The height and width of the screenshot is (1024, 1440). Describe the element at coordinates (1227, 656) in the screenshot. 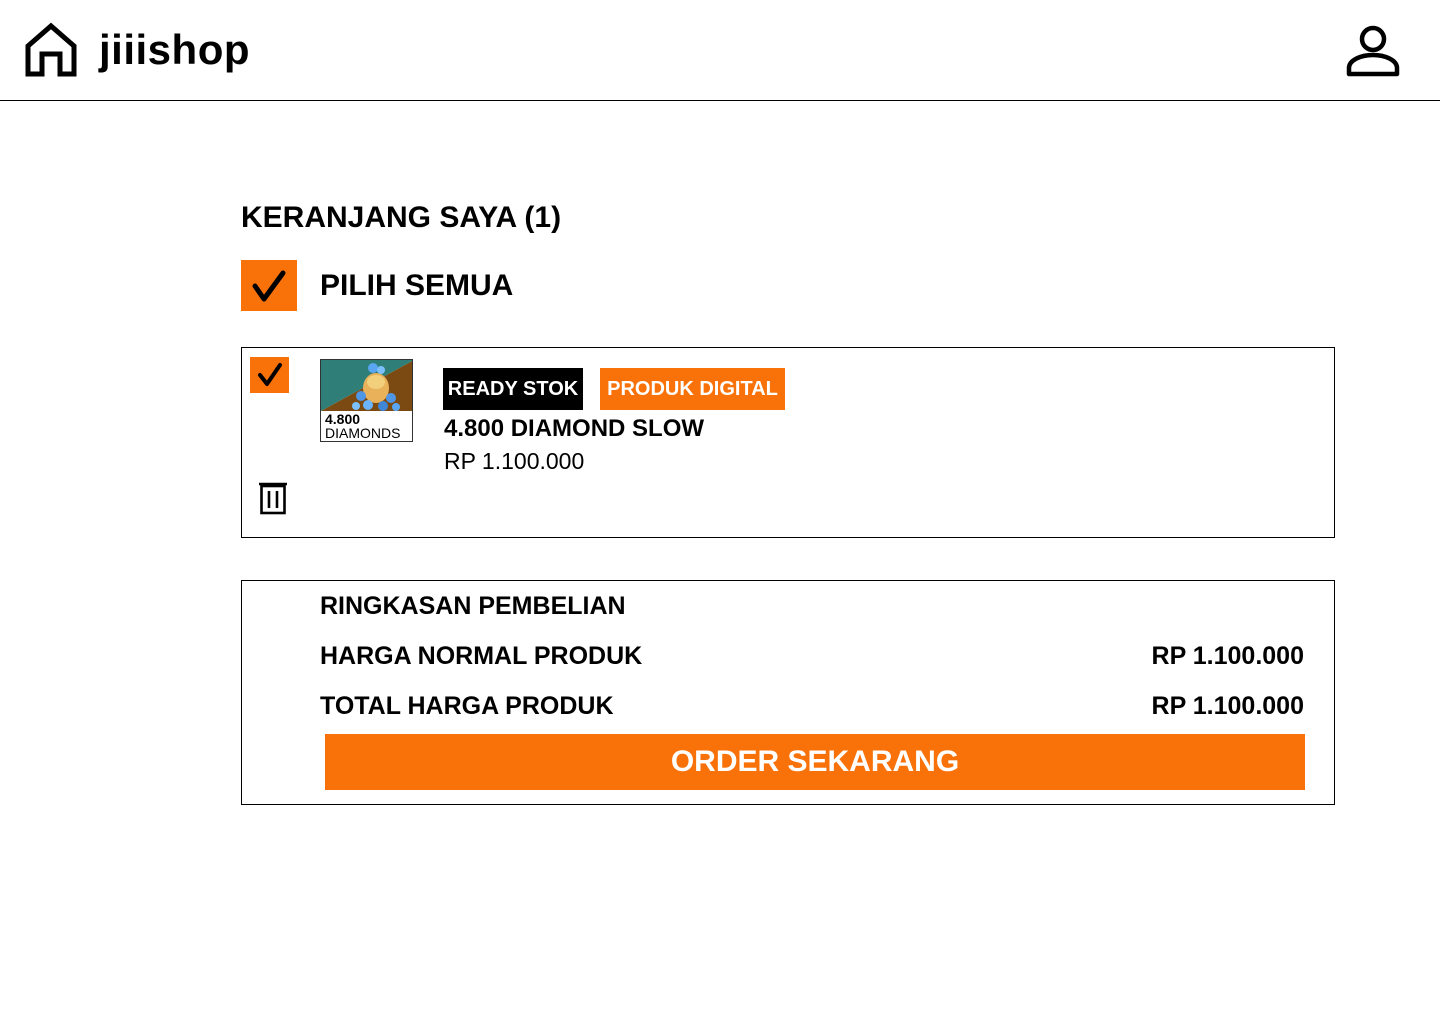

I see `normal-price-value: RP 1.100.000` at that location.